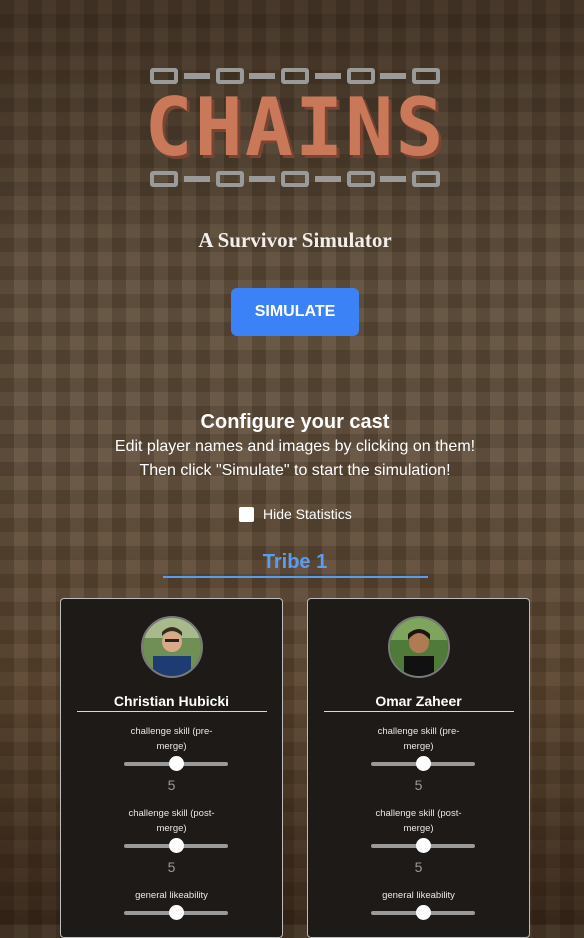 The image size is (584, 938). I want to click on logo-text: CHAINS, so click(295, 127).